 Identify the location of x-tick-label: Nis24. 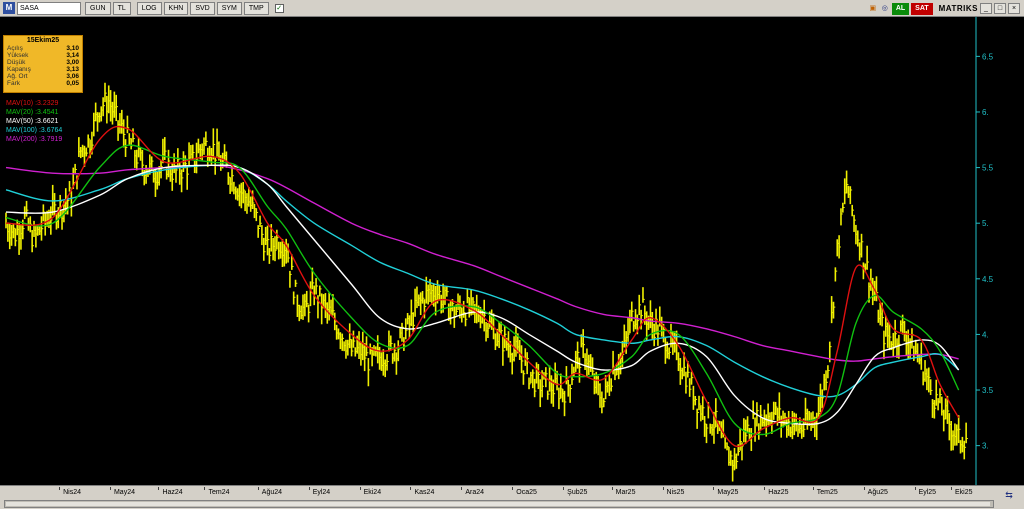
(72, 492).